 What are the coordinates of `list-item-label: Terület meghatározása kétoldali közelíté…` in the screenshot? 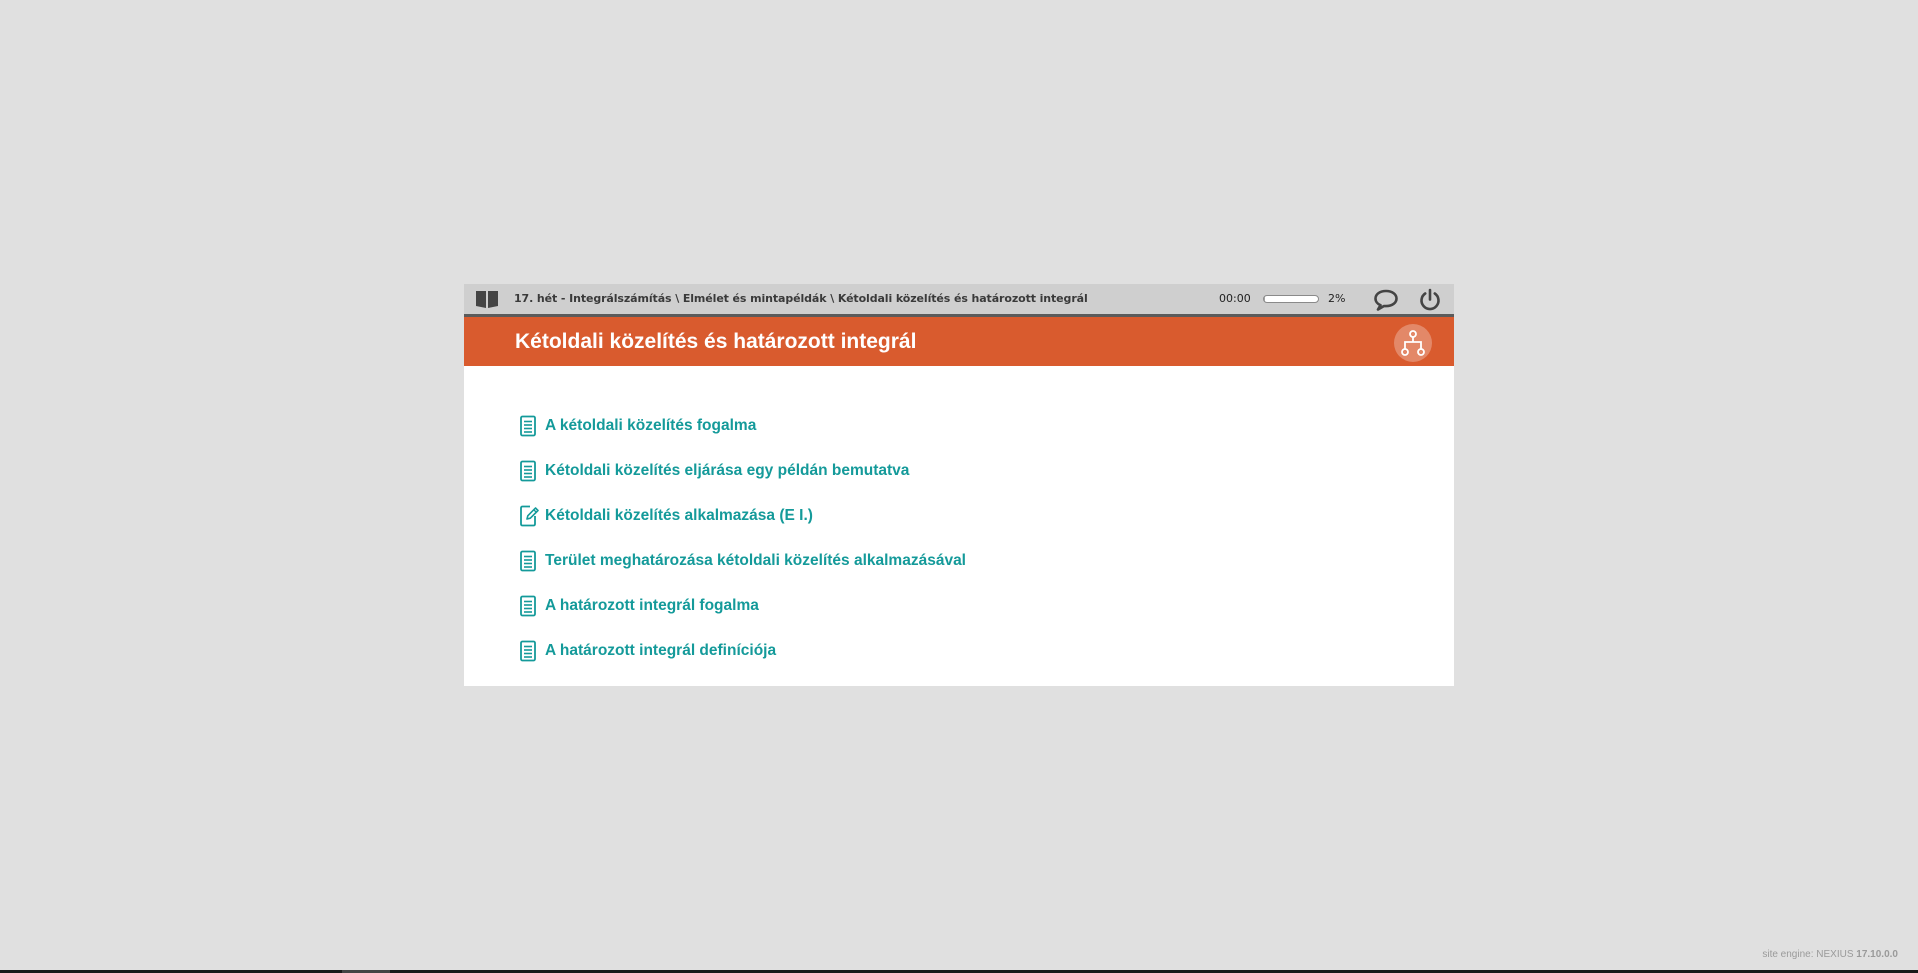 It's located at (755, 560).